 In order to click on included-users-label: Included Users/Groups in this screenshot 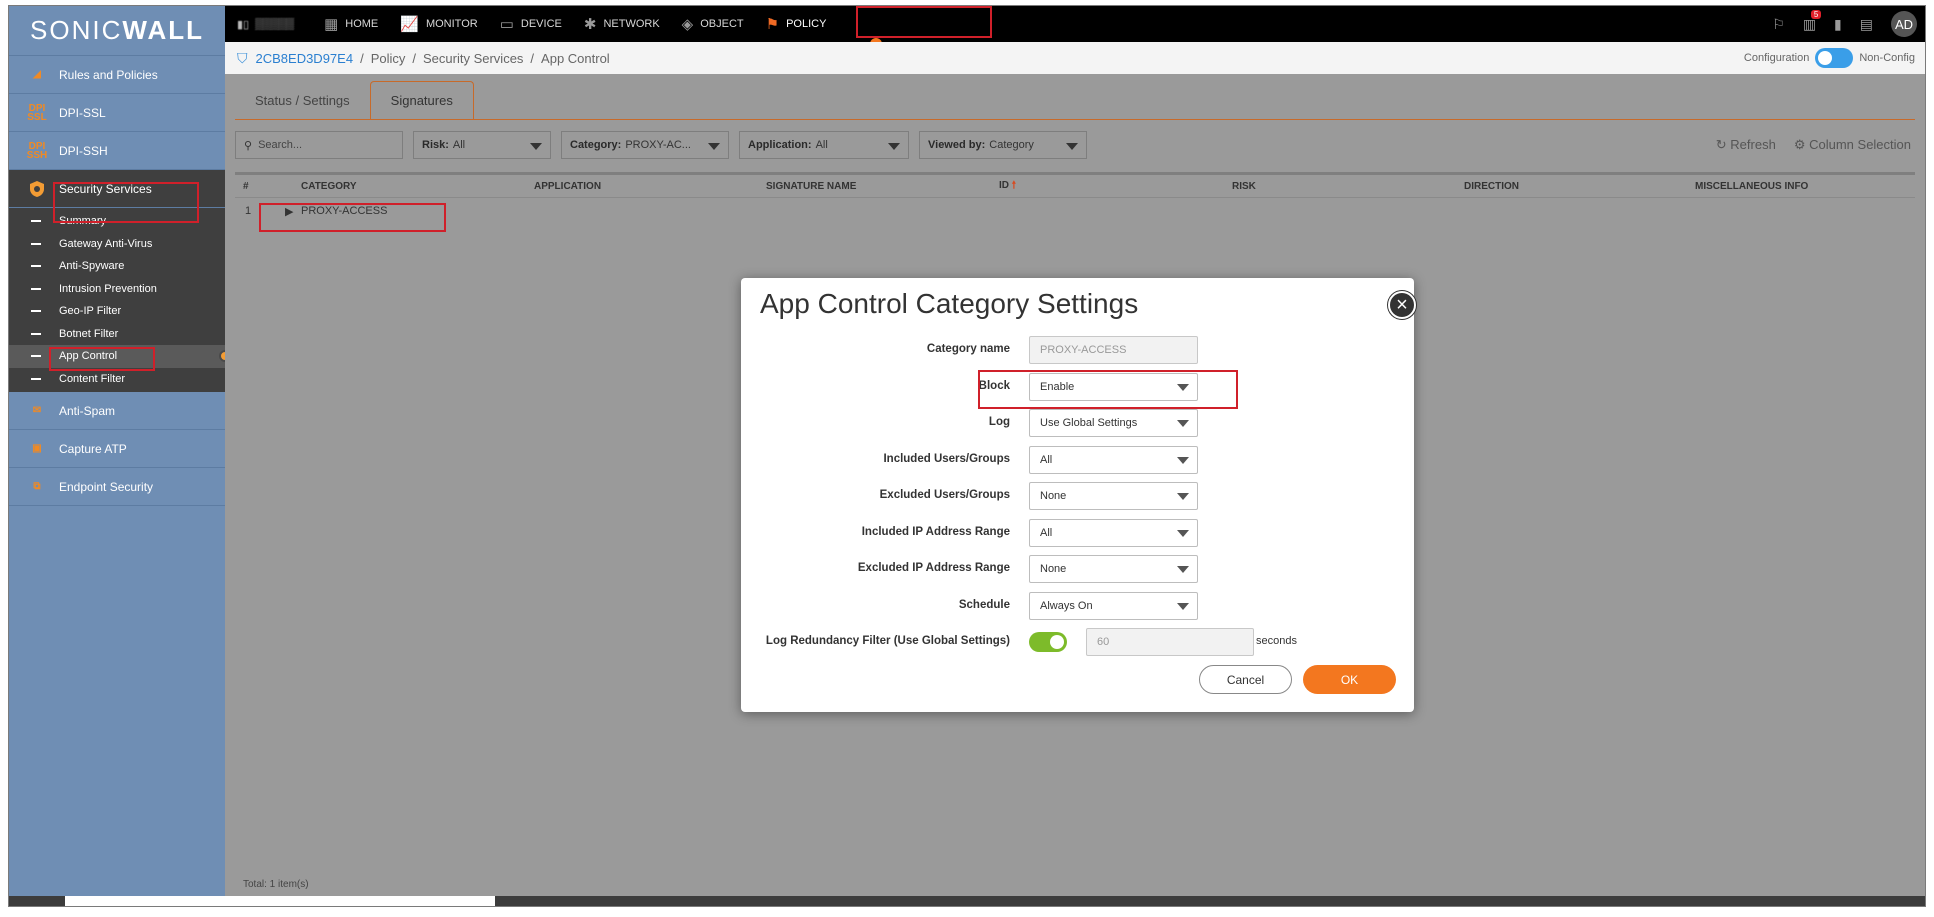, I will do `click(946, 459)`.